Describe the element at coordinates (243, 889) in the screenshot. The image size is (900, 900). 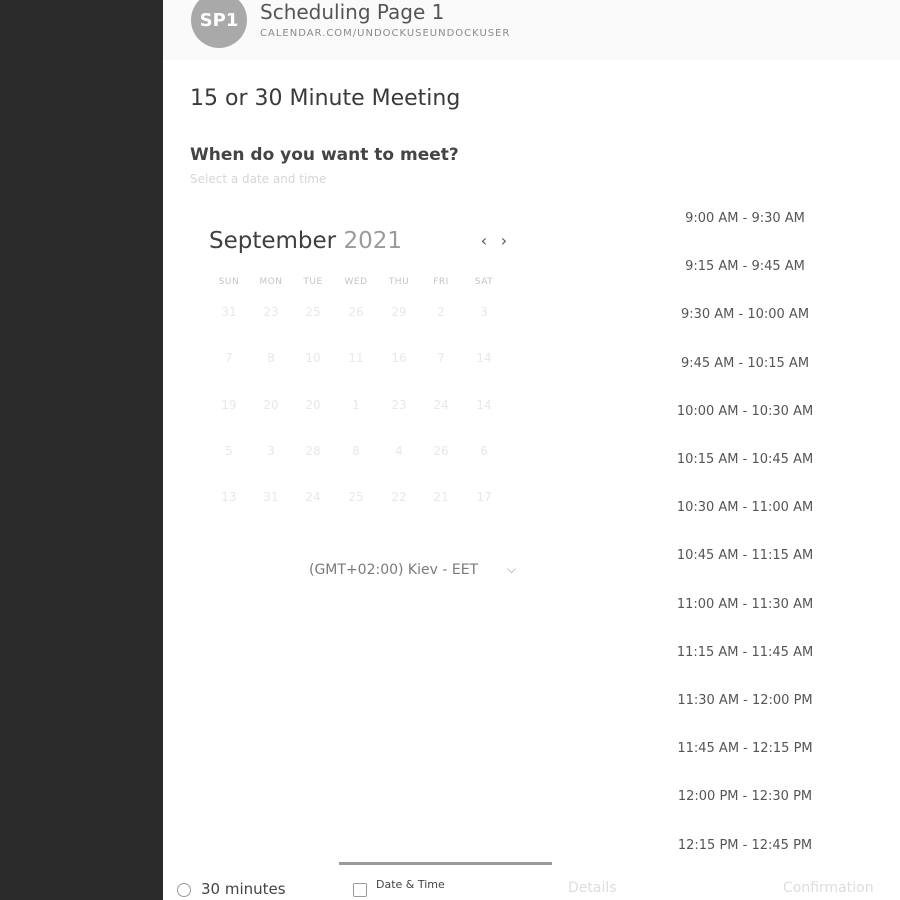
I see `duration-label: 30 minutes` at that location.